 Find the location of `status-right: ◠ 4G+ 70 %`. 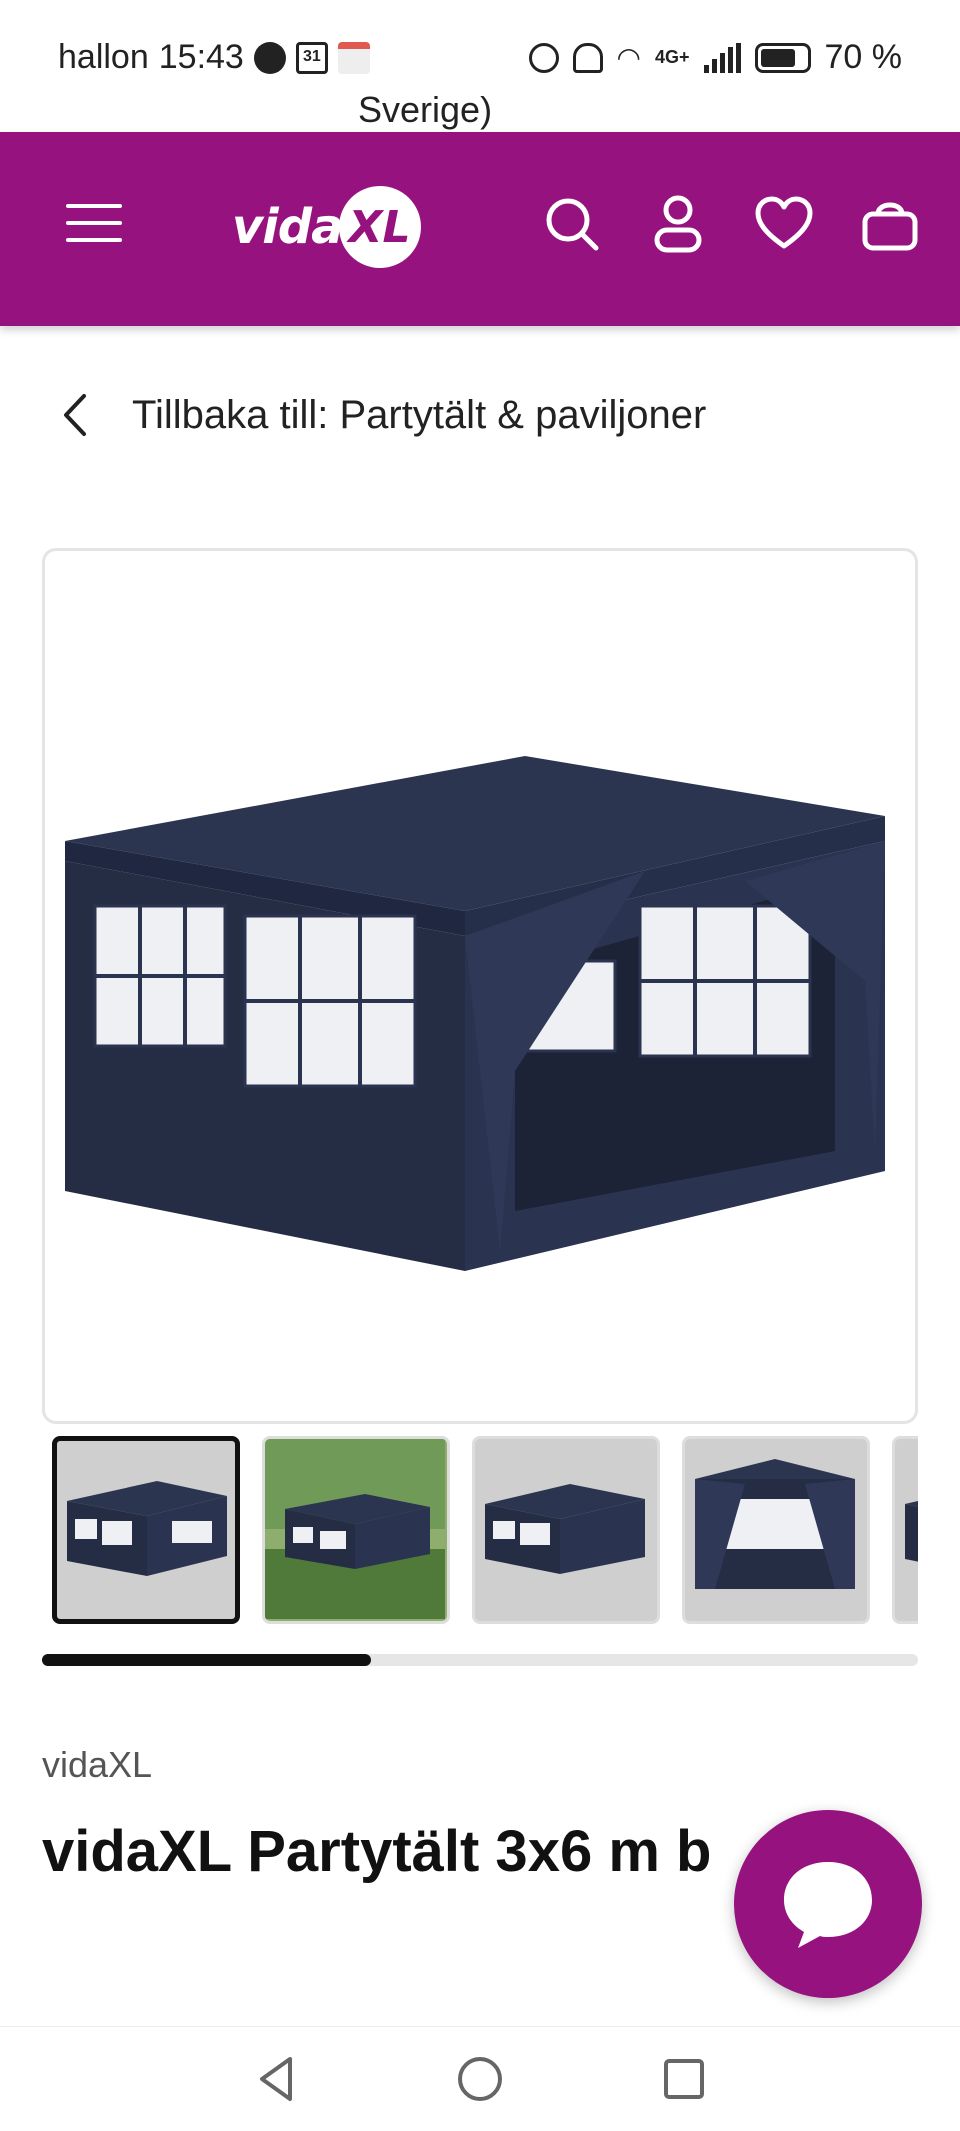

status-right: ◠ 4G+ 70 % is located at coordinates (715, 57).